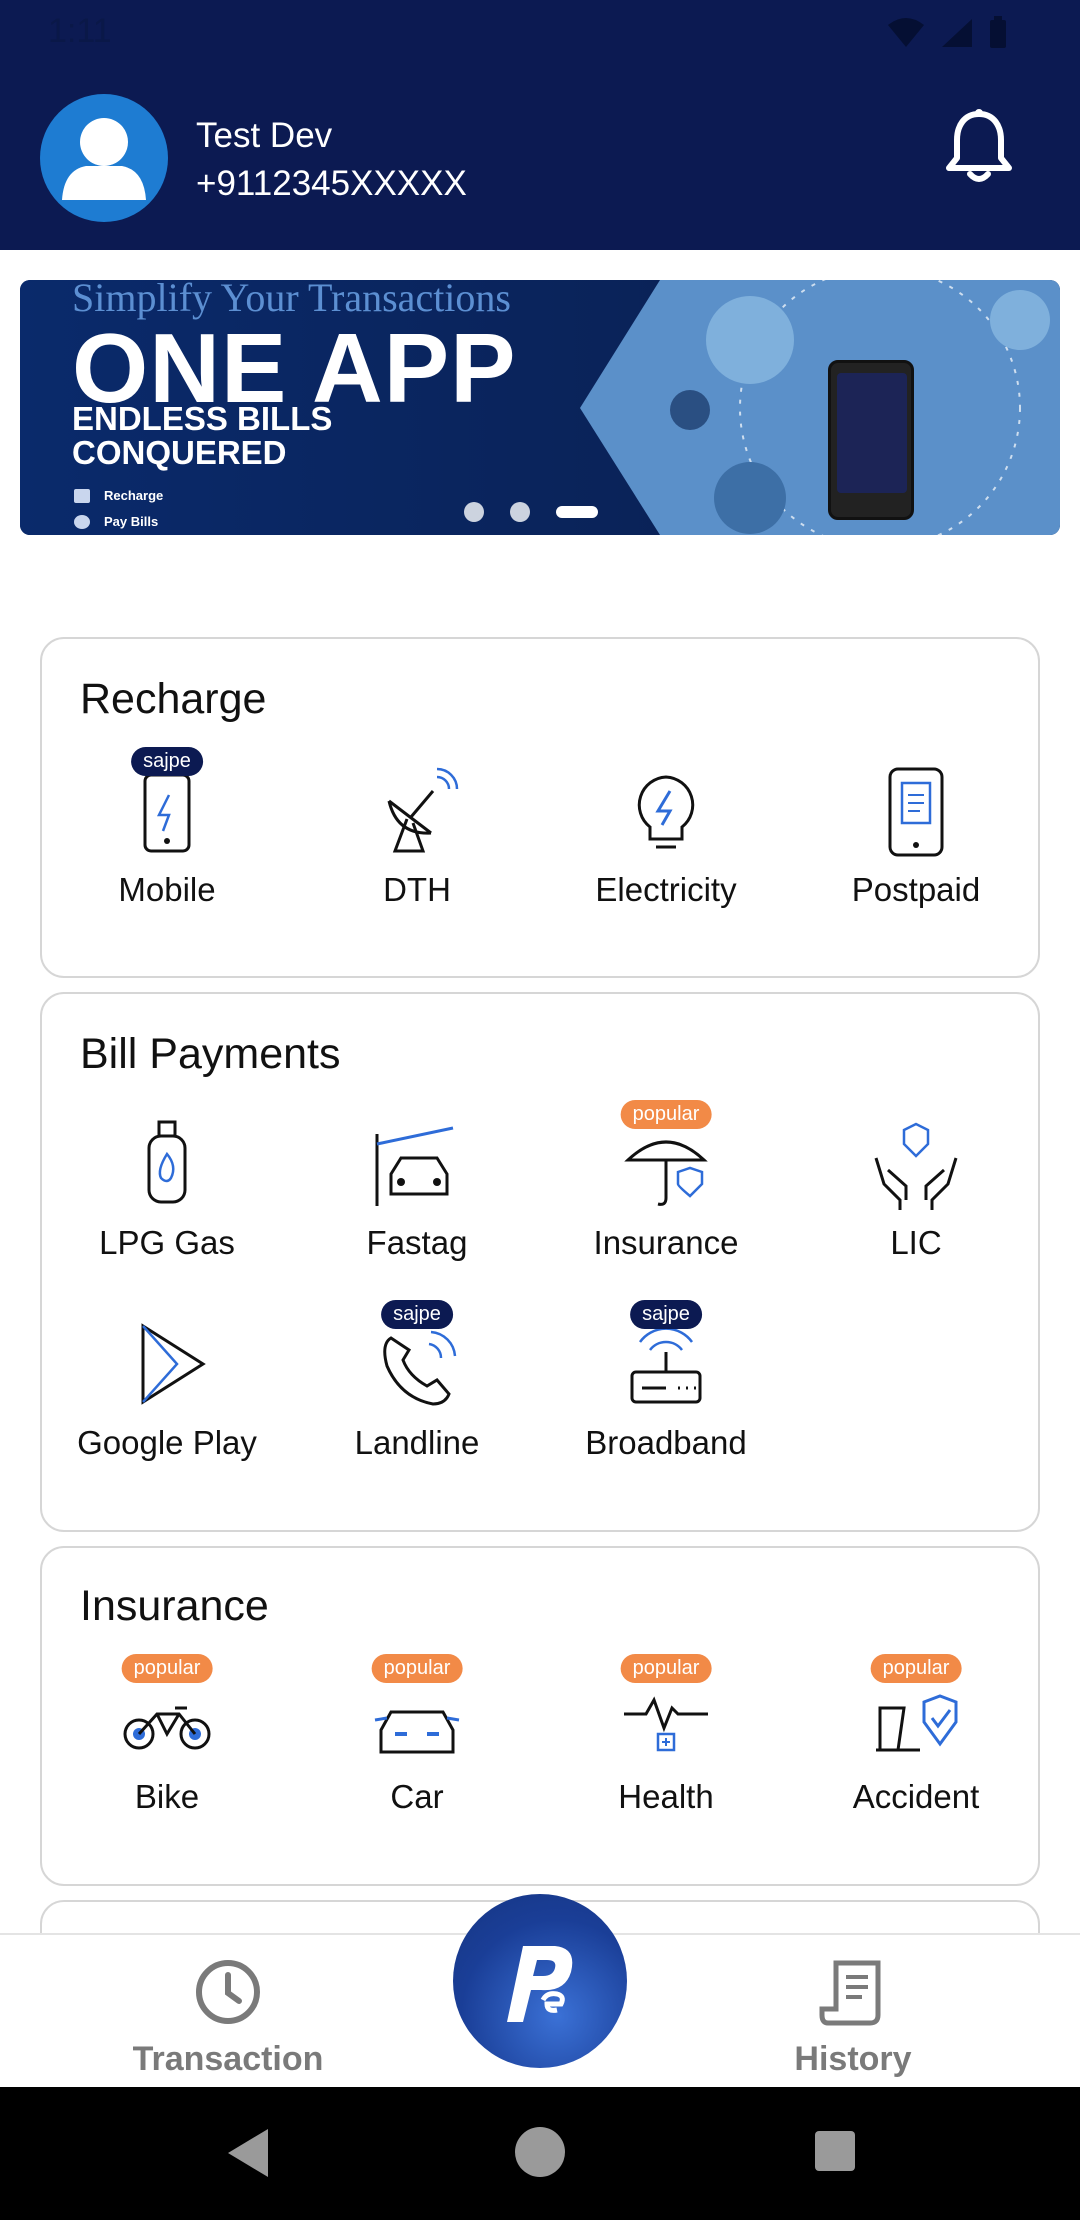 This screenshot has width=1080, height=2220. I want to click on home-icon, so click(540, 2152).